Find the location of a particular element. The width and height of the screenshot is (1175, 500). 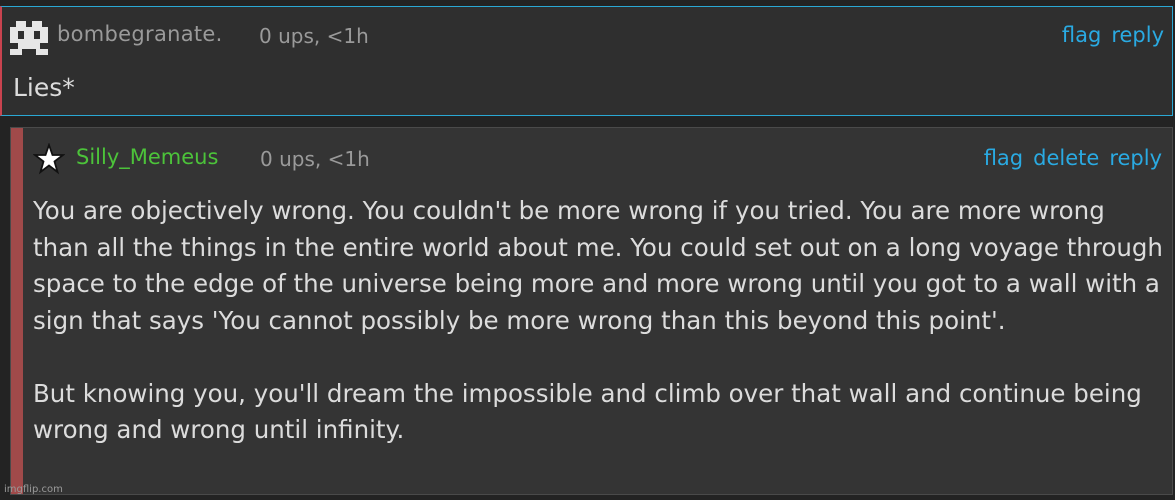

comment-actions: flag reply is located at coordinates (1113, 35).